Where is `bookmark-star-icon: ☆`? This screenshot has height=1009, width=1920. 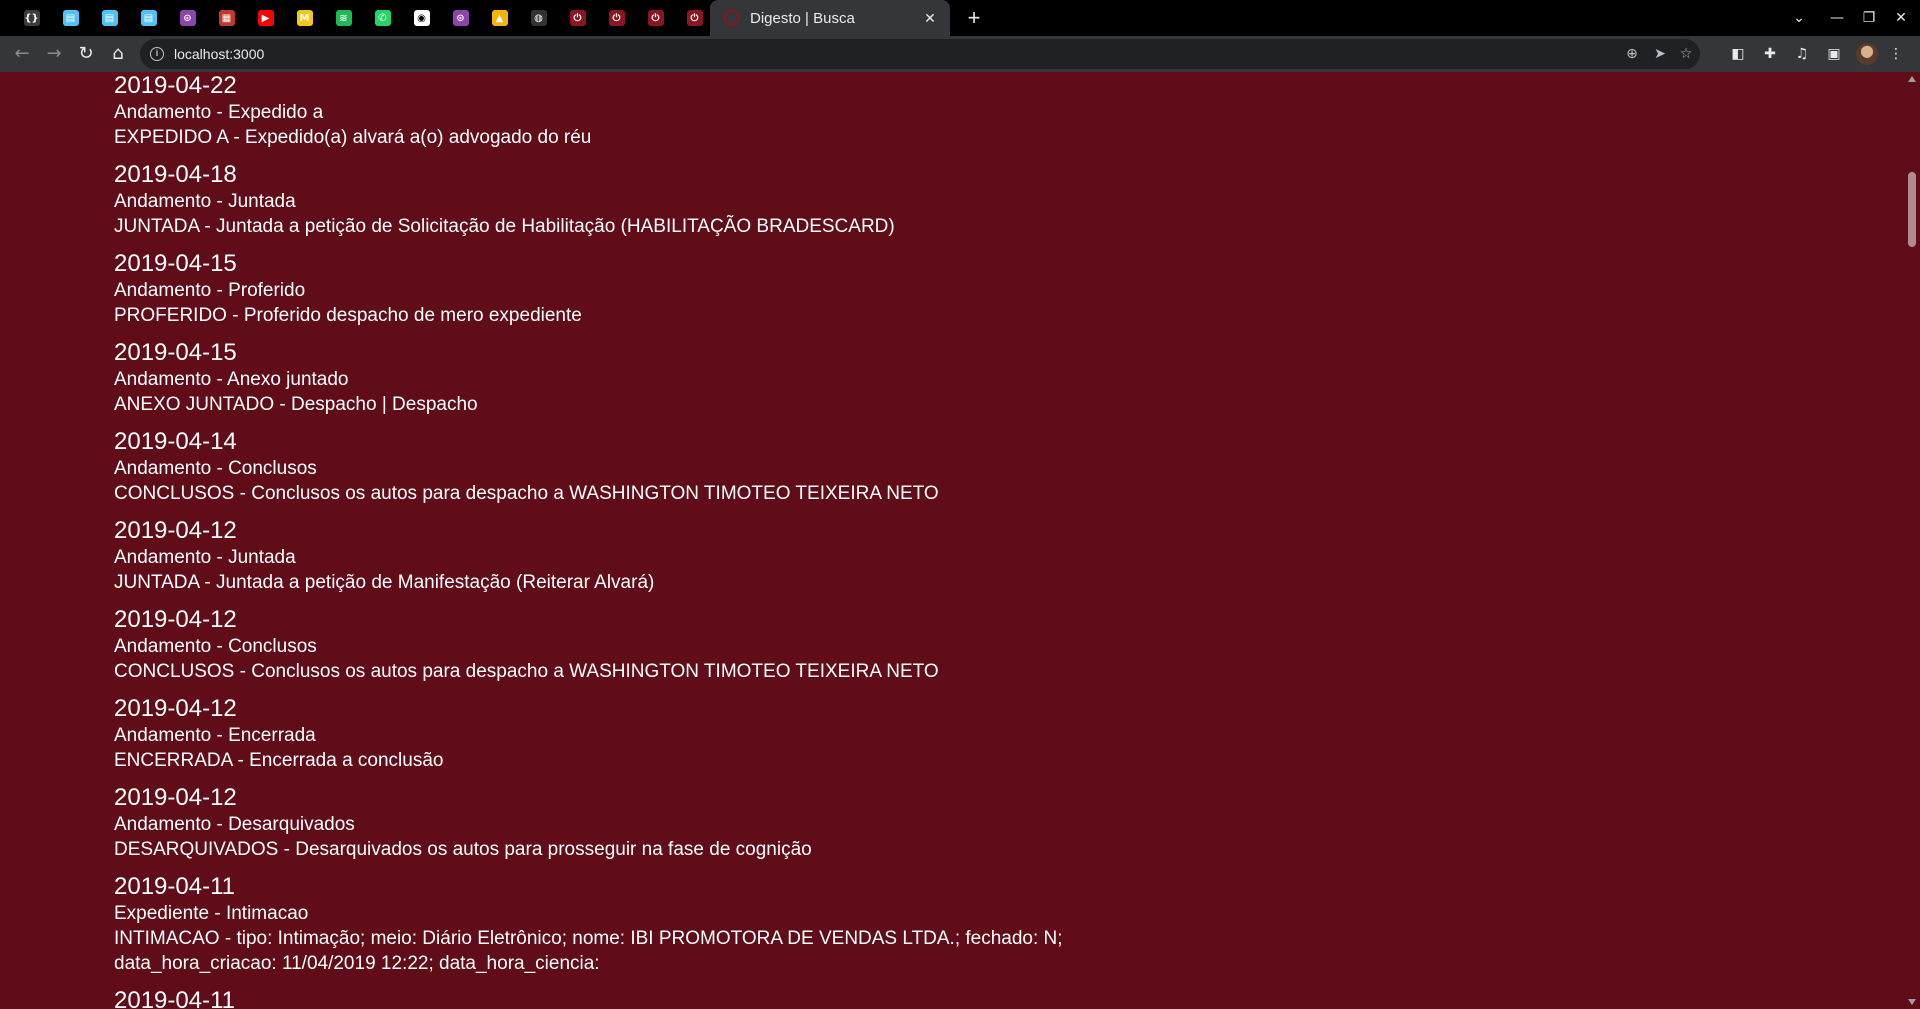 bookmark-star-icon: ☆ is located at coordinates (1686, 54).